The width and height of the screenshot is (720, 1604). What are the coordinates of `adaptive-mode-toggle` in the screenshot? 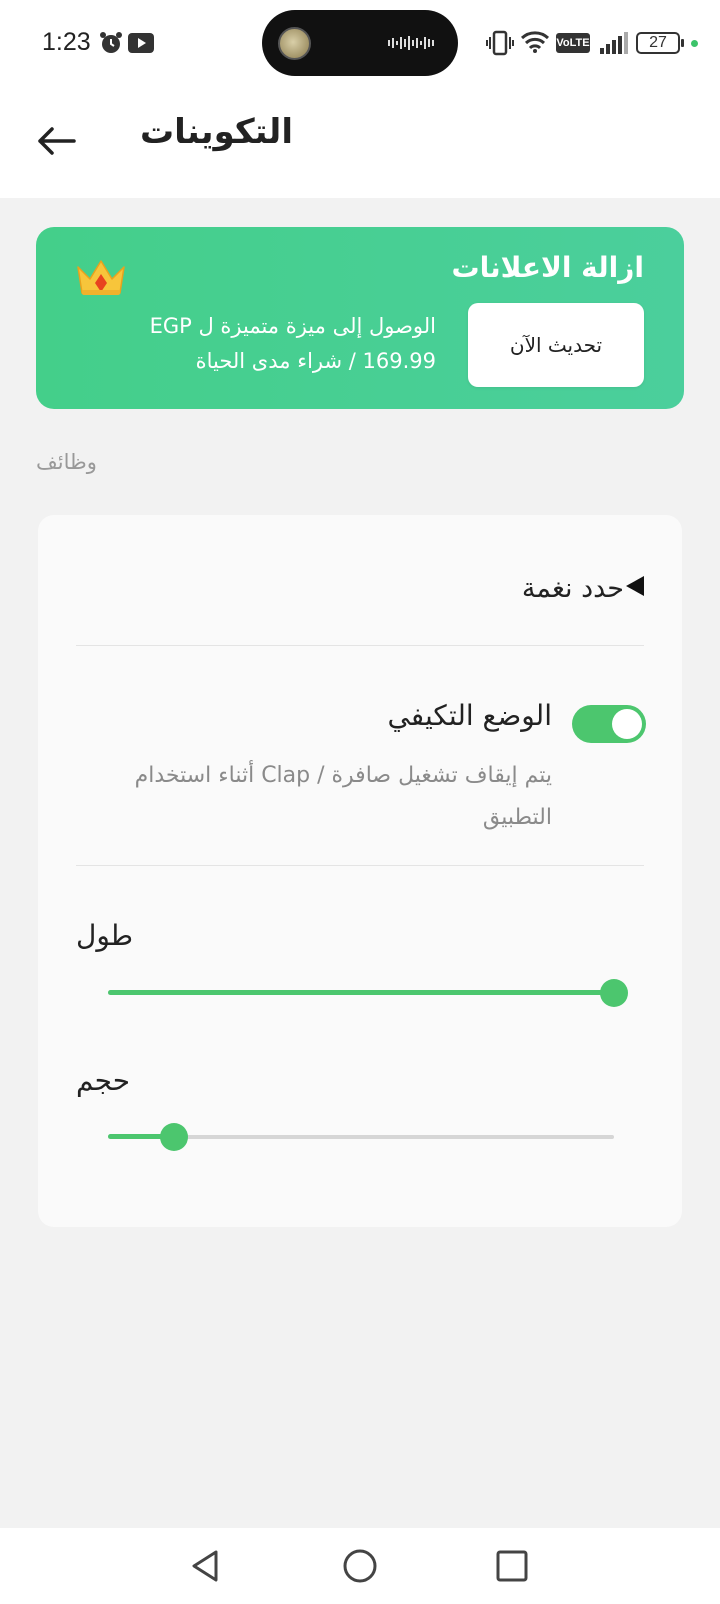 It's located at (609, 724).